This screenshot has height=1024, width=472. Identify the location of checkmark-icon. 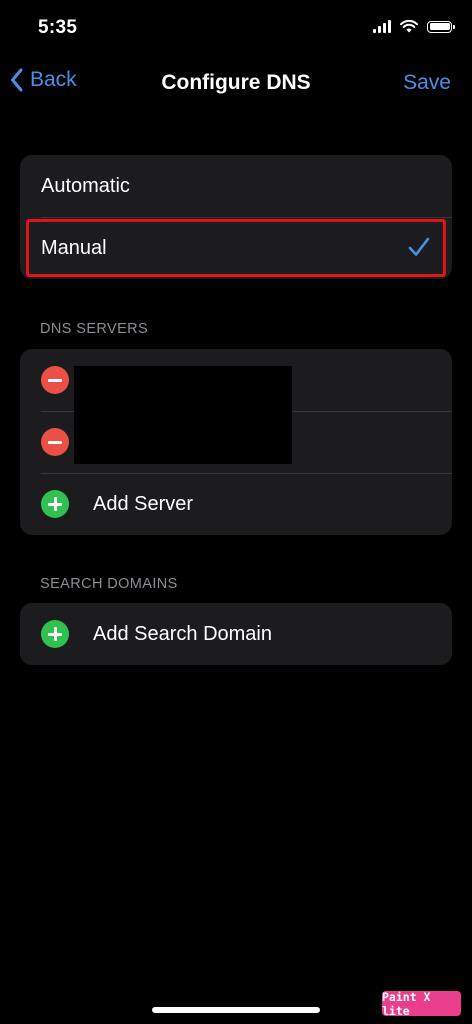
(419, 246).